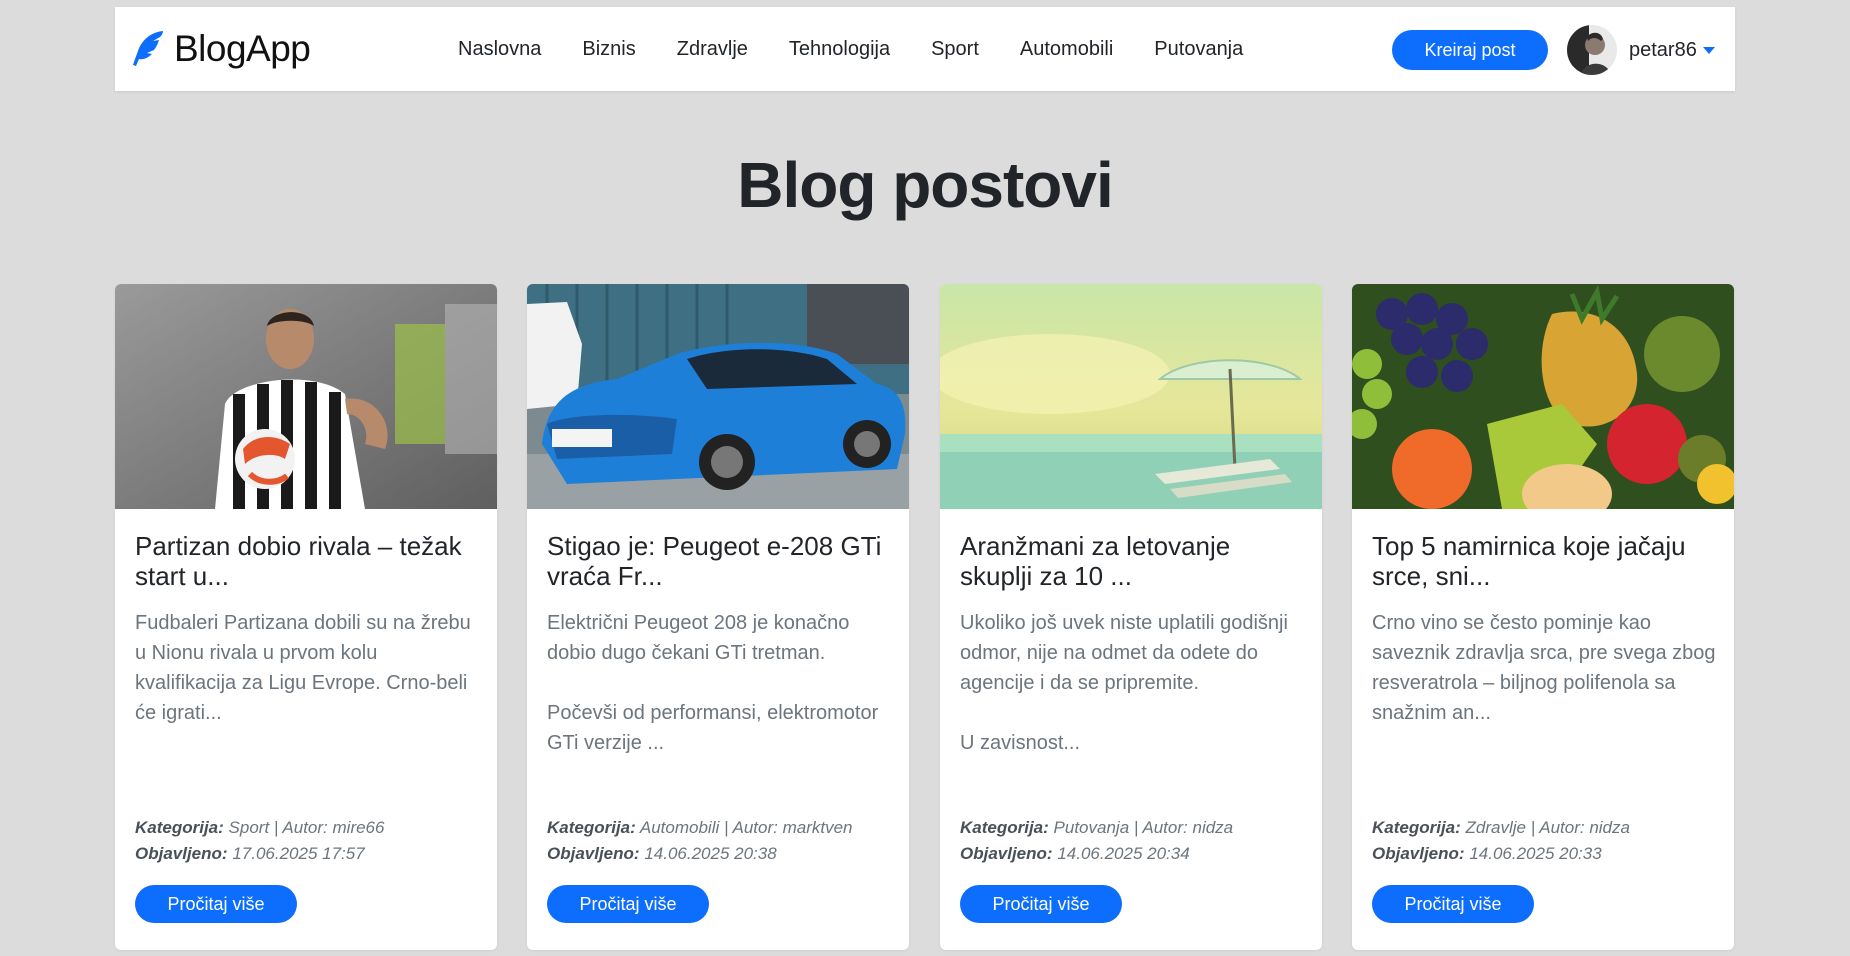 This screenshot has width=1850, height=956. What do you see at coordinates (1708, 50) in the screenshot?
I see `caret-down-icon` at bounding box center [1708, 50].